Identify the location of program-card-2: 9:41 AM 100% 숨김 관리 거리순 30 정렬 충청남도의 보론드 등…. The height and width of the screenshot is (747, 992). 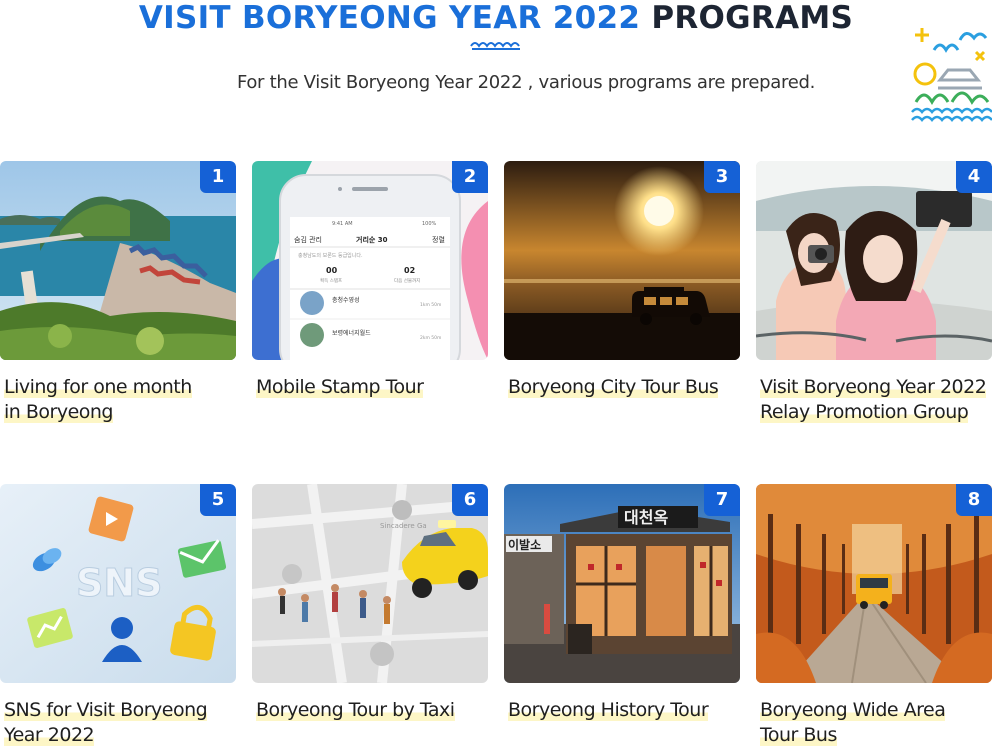
(370, 280).